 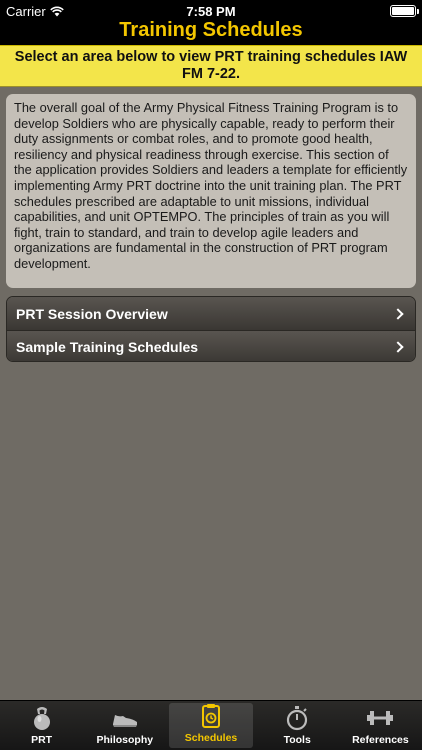 What do you see at coordinates (211, 738) in the screenshot?
I see `tab-label: Schedules` at bounding box center [211, 738].